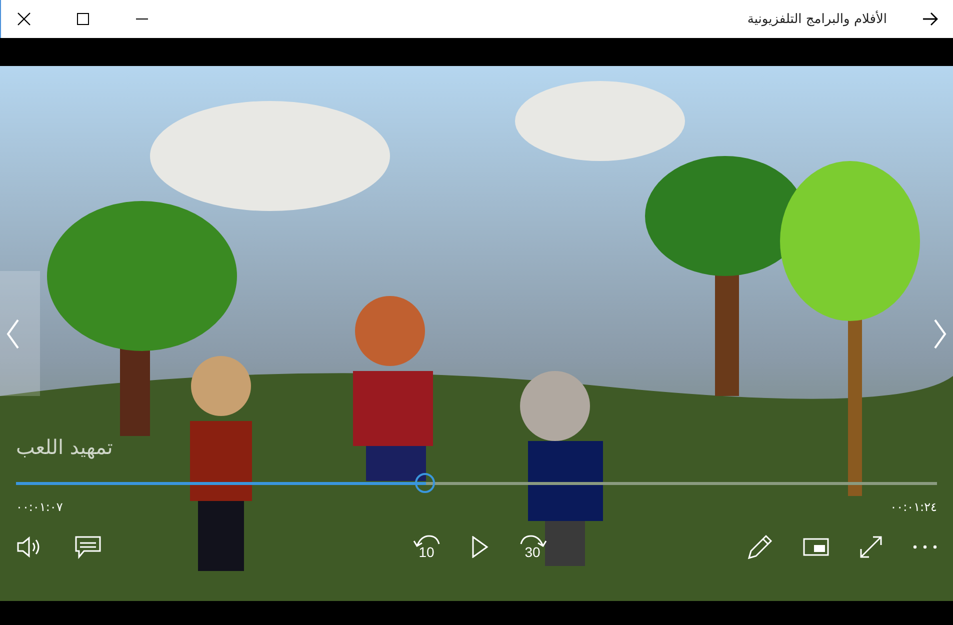 This screenshot has height=625, width=953. Describe the element at coordinates (88, 547) in the screenshot. I see `captions-button` at that location.